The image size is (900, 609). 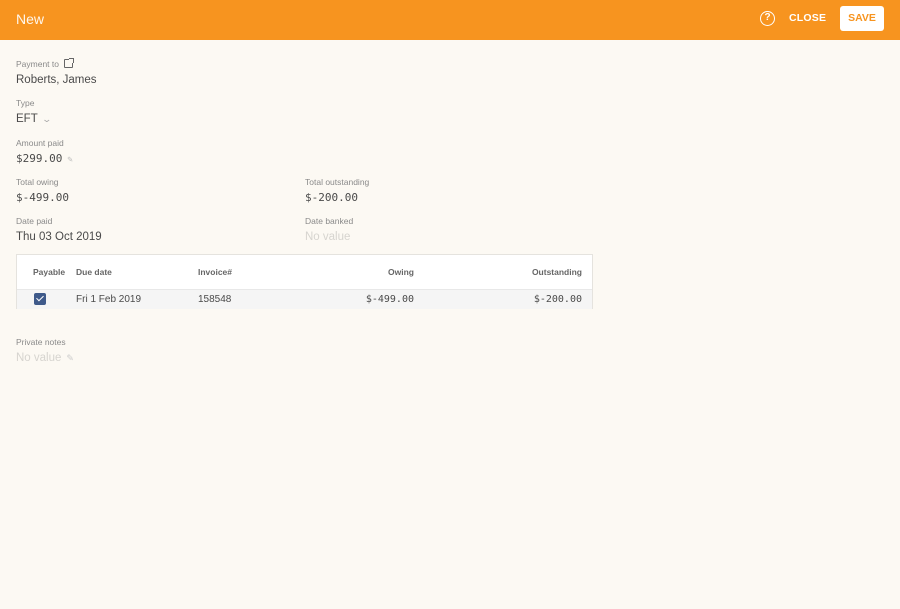 What do you see at coordinates (215, 299) in the screenshot?
I see `row-invoice: 158548` at bounding box center [215, 299].